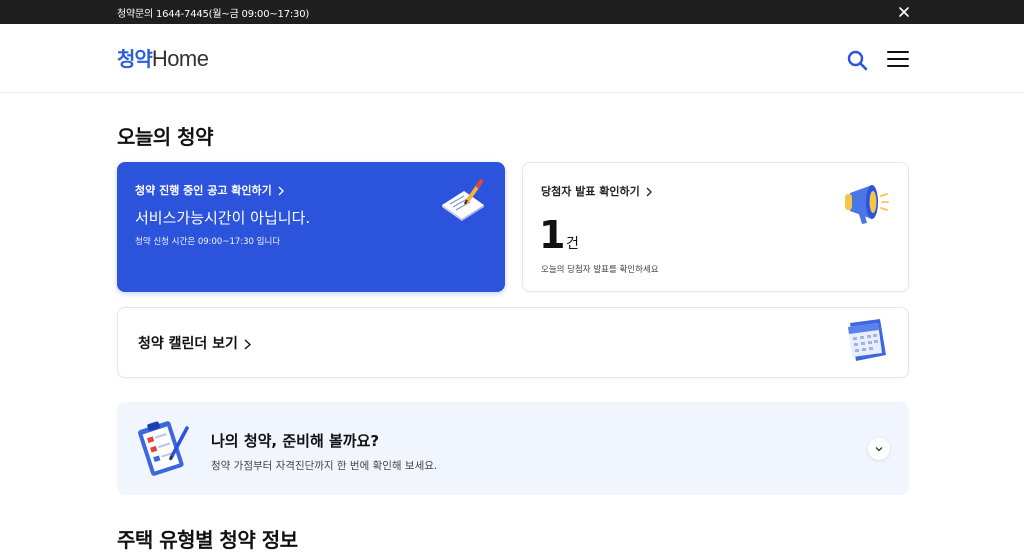 This screenshot has width=1024, height=556. I want to click on logo-korean: 청약, so click(135, 59).